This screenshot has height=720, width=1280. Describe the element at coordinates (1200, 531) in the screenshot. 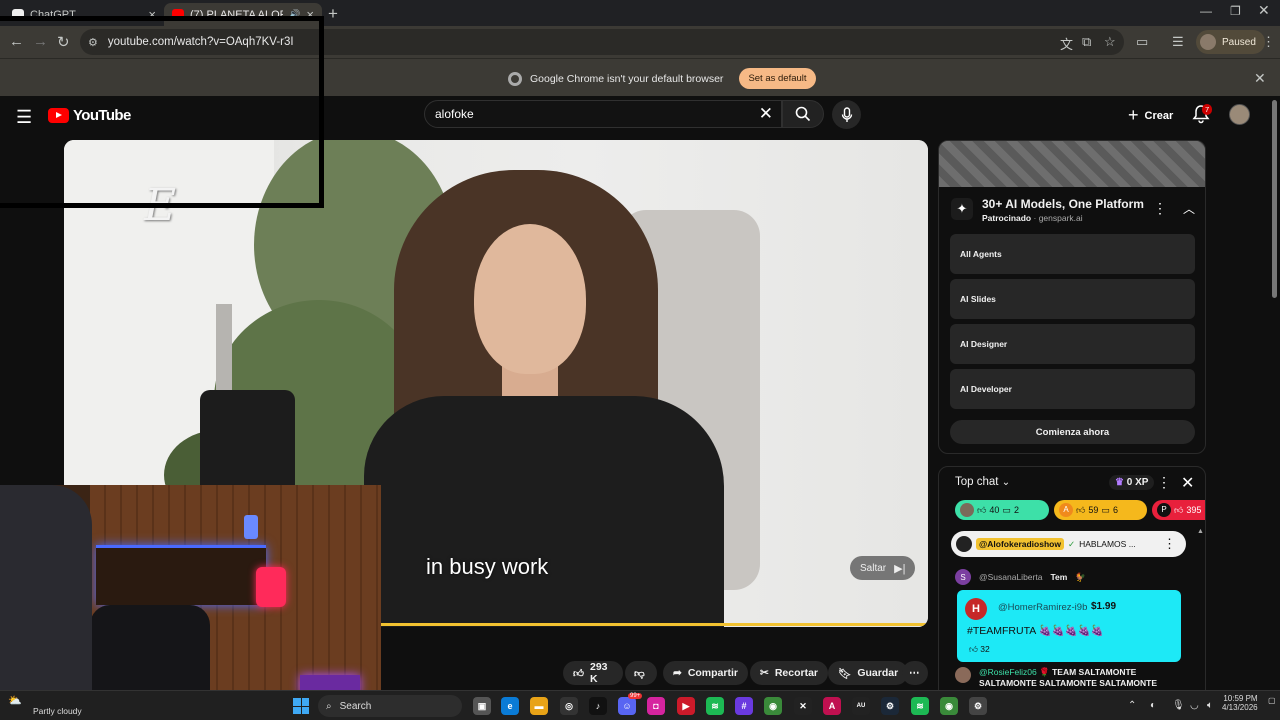

I see `chat-scroll-up-icon: ▲` at that location.